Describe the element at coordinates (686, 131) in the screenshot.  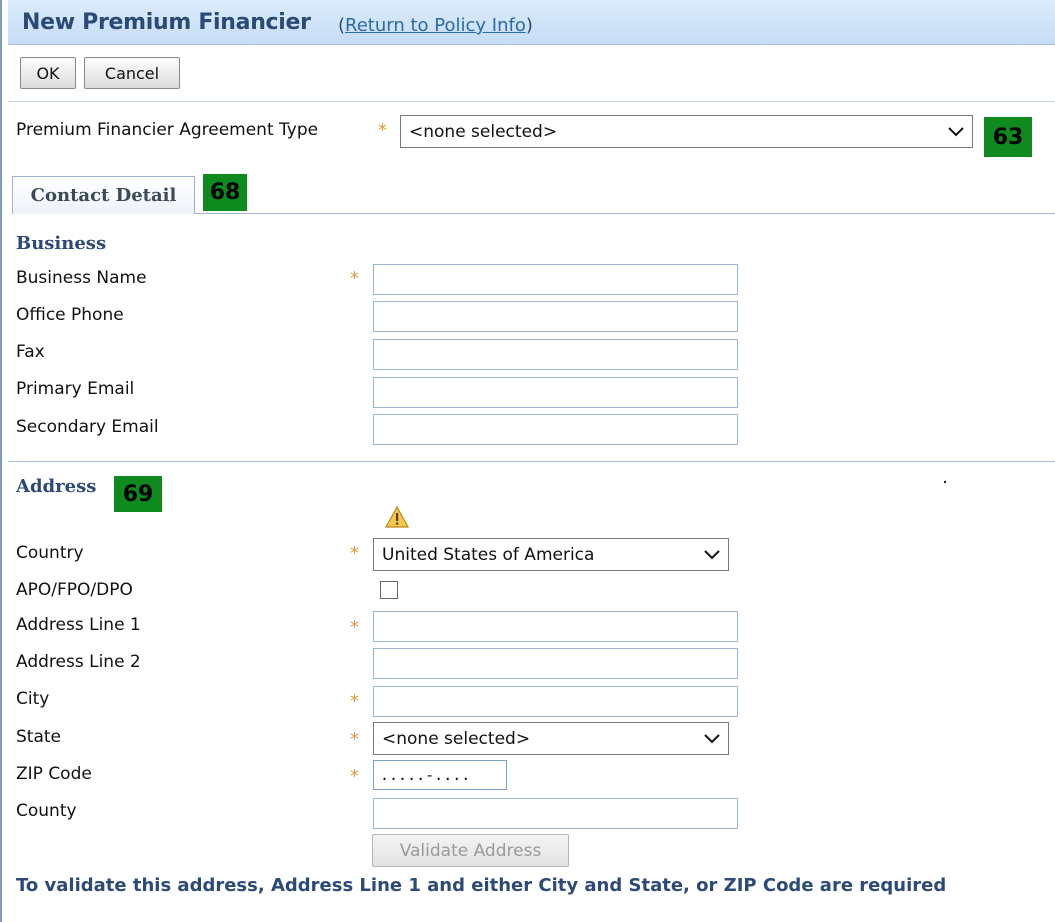
I see `agreement-type-select: <none selected>` at that location.